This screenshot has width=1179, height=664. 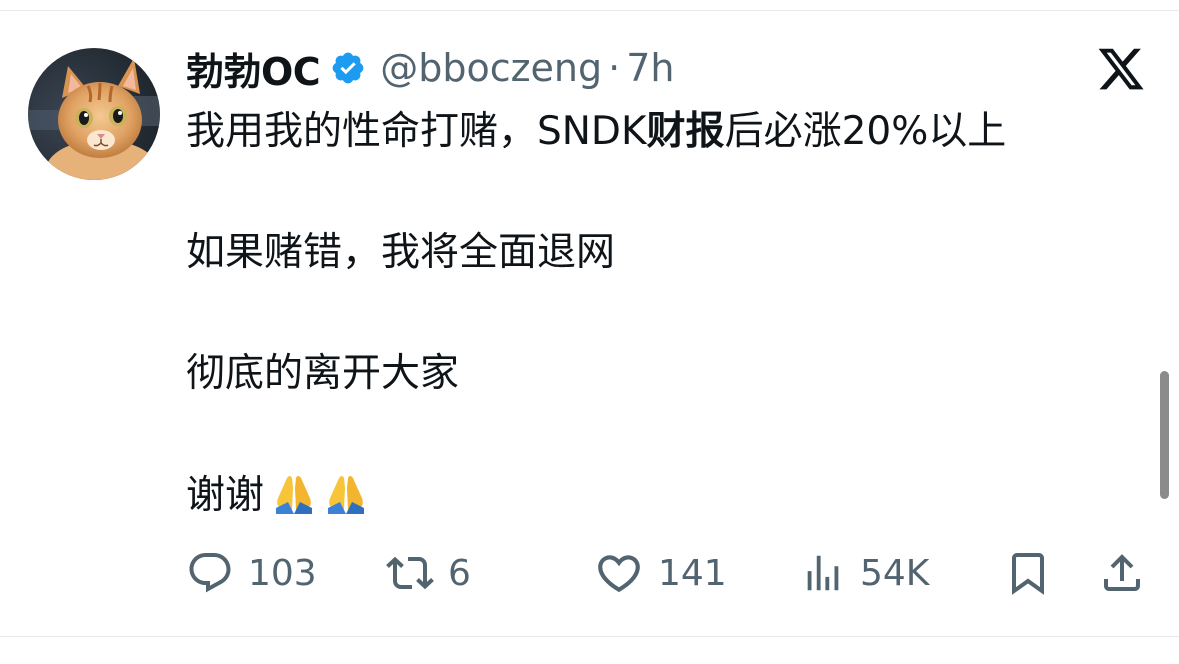 I want to click on bookmark-button, so click(x=1028, y=573).